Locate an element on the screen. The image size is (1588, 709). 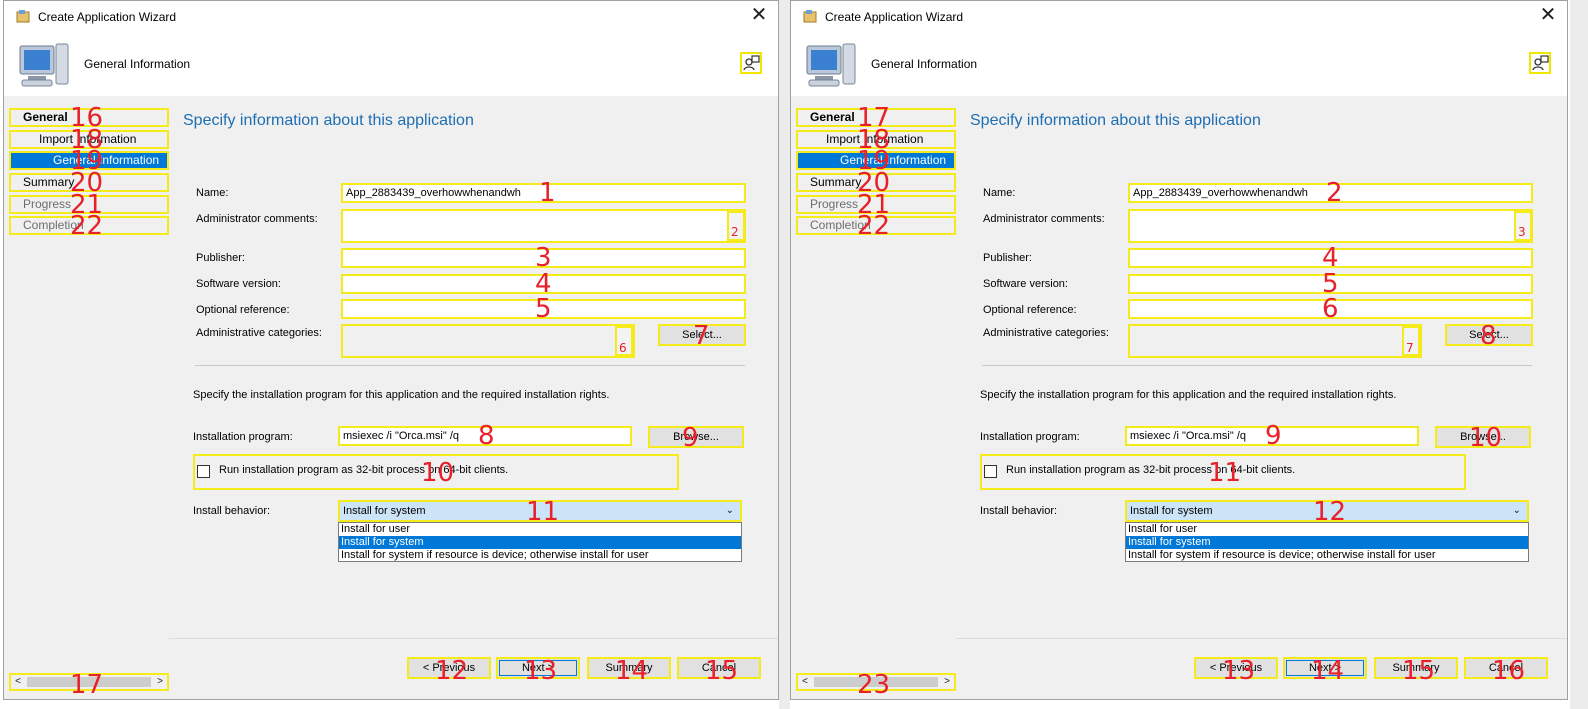
previous-label: < Previous is located at coordinates (449, 668).